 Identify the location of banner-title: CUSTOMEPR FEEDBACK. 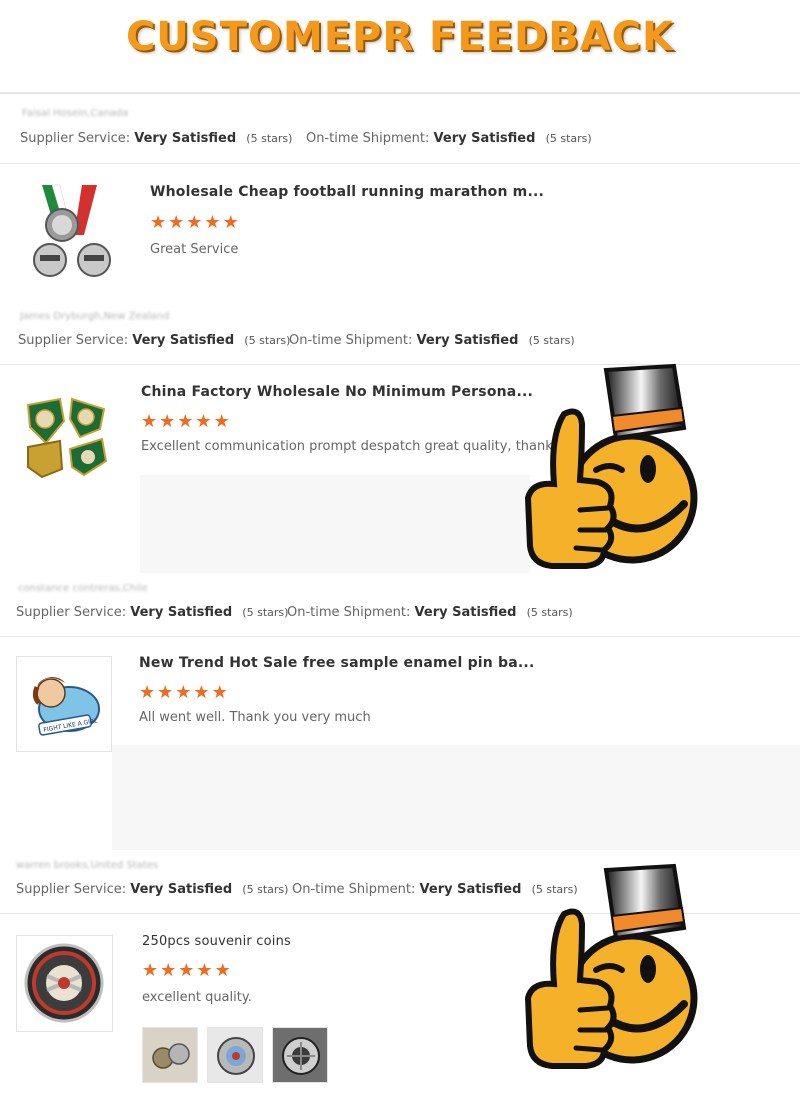
(400, 37).